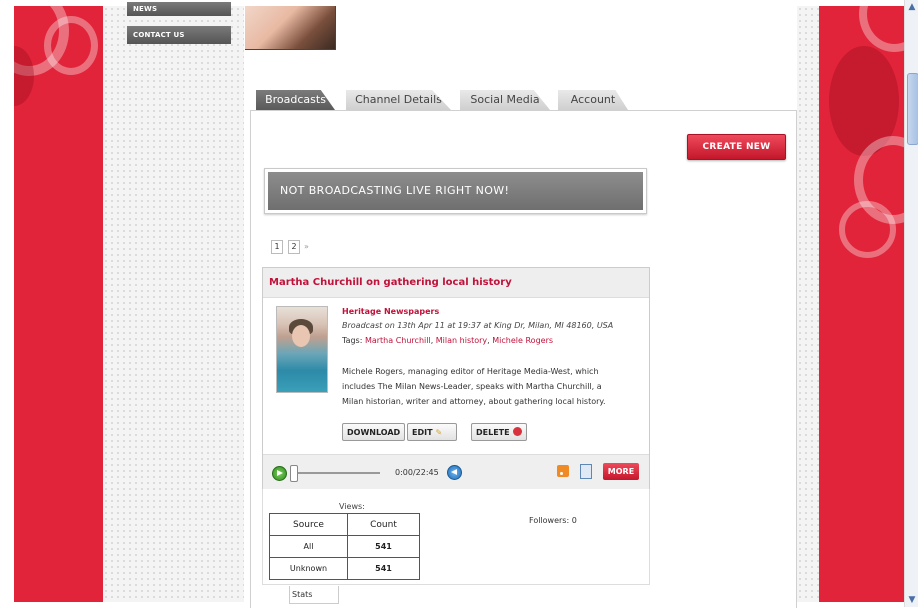  What do you see at coordinates (308, 546) in the screenshot?
I see `source-cell: All` at bounding box center [308, 546].